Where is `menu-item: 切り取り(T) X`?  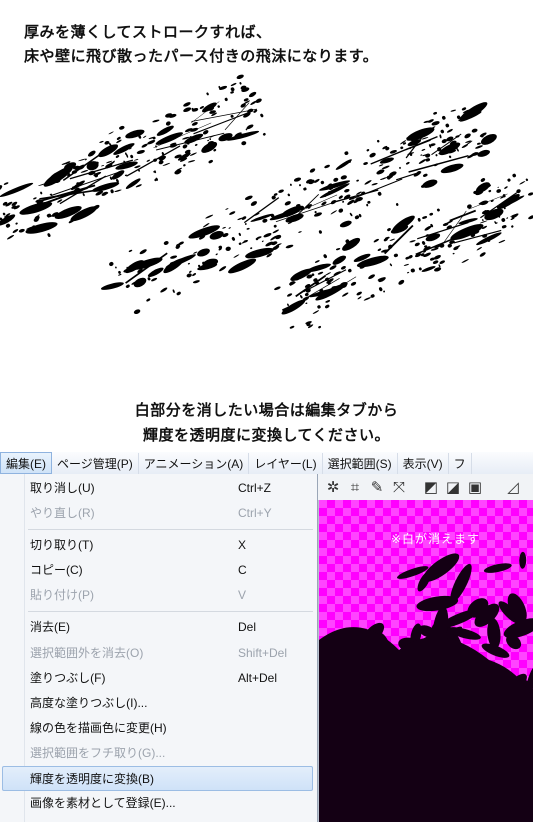 menu-item: 切り取り(T) X is located at coordinates (158, 545).